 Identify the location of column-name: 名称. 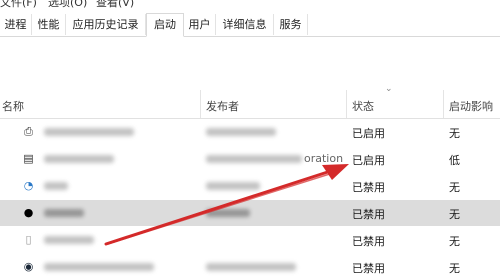
(13, 106).